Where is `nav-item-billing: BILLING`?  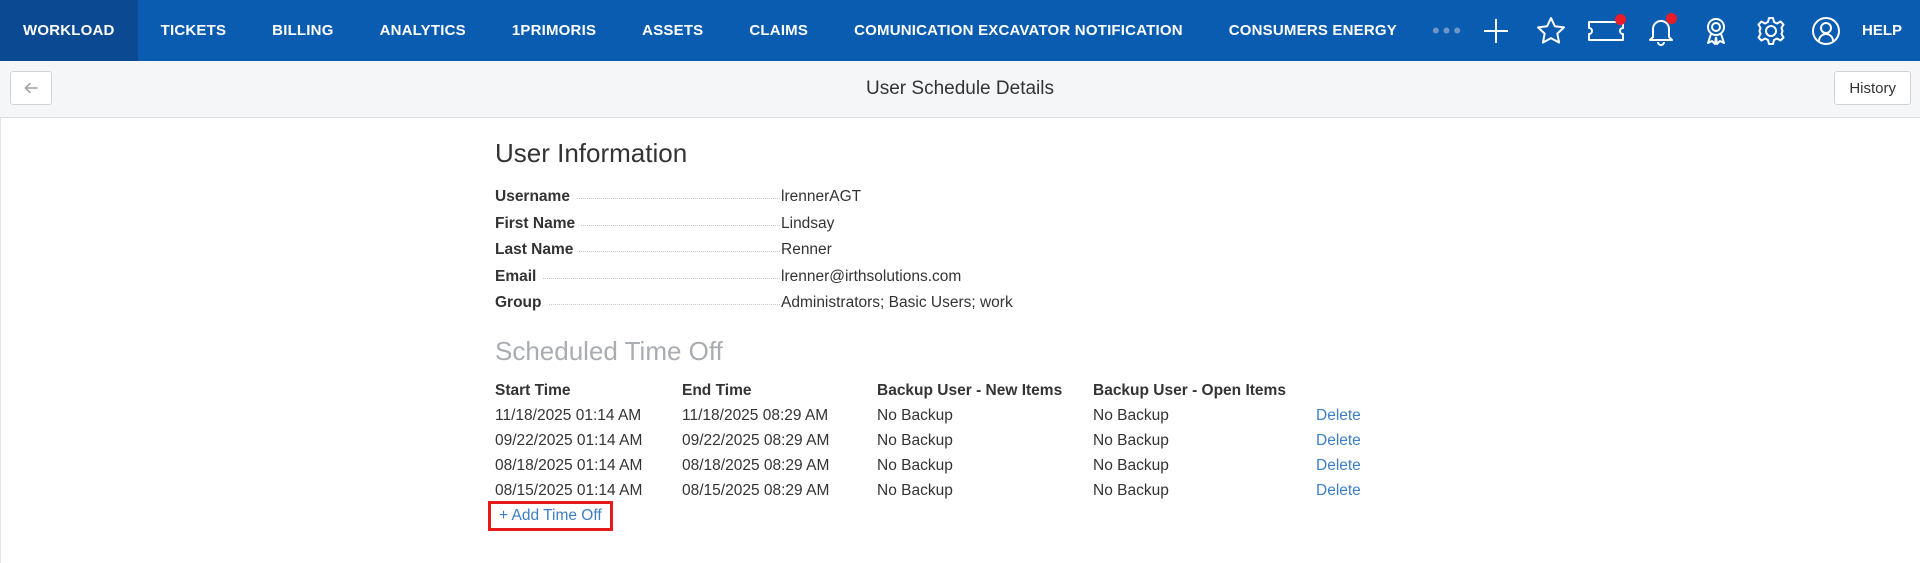
nav-item-billing: BILLING is located at coordinates (302, 30).